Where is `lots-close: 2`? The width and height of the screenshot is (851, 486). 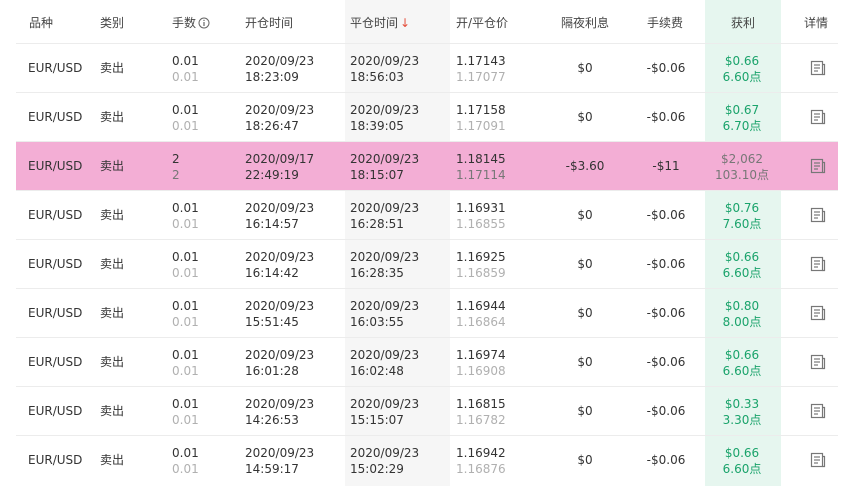
lots-close: 2 is located at coordinates (176, 175).